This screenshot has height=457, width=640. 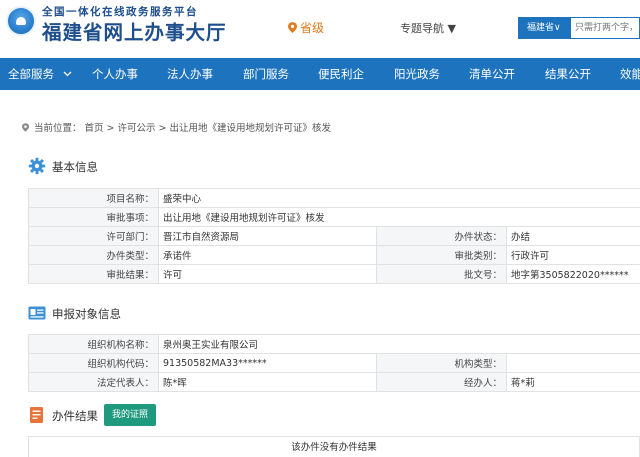 I want to click on field-label: 审批事项：, so click(x=93, y=217).